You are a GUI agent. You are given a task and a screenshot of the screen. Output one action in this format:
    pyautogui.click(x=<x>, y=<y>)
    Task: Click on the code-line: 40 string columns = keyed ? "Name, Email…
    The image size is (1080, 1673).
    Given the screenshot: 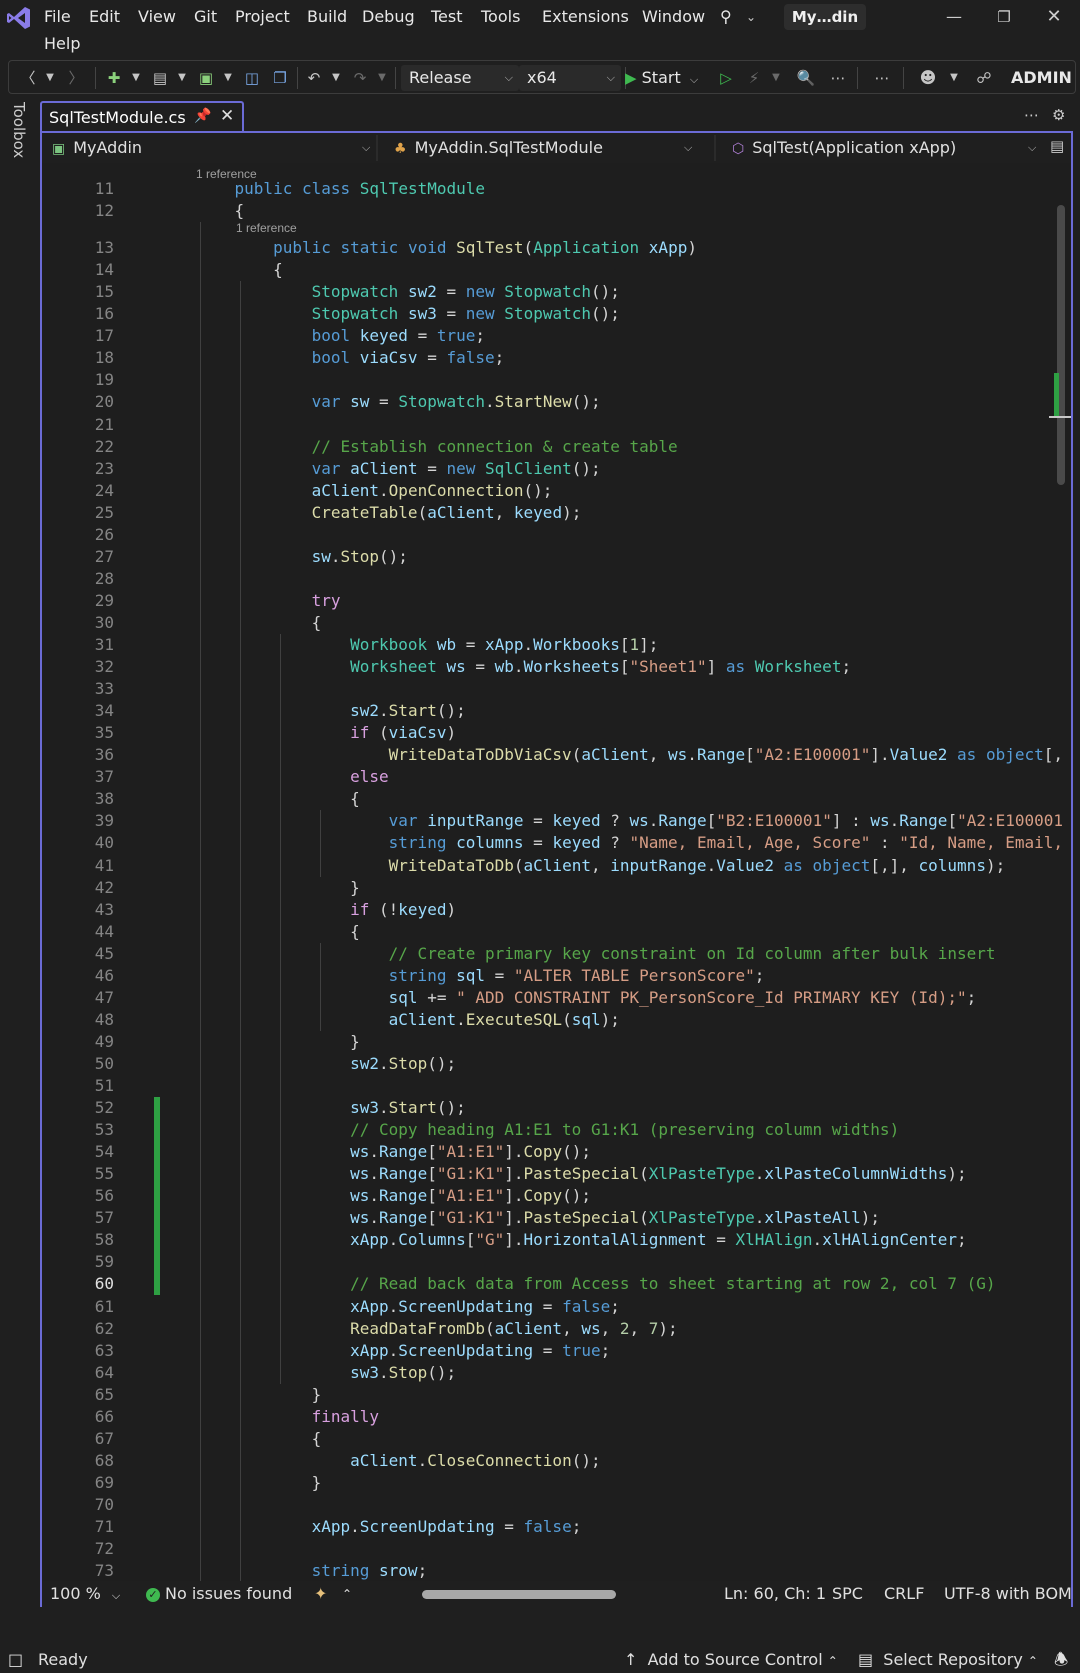 What is the action you would take?
    pyautogui.click(x=552, y=843)
    